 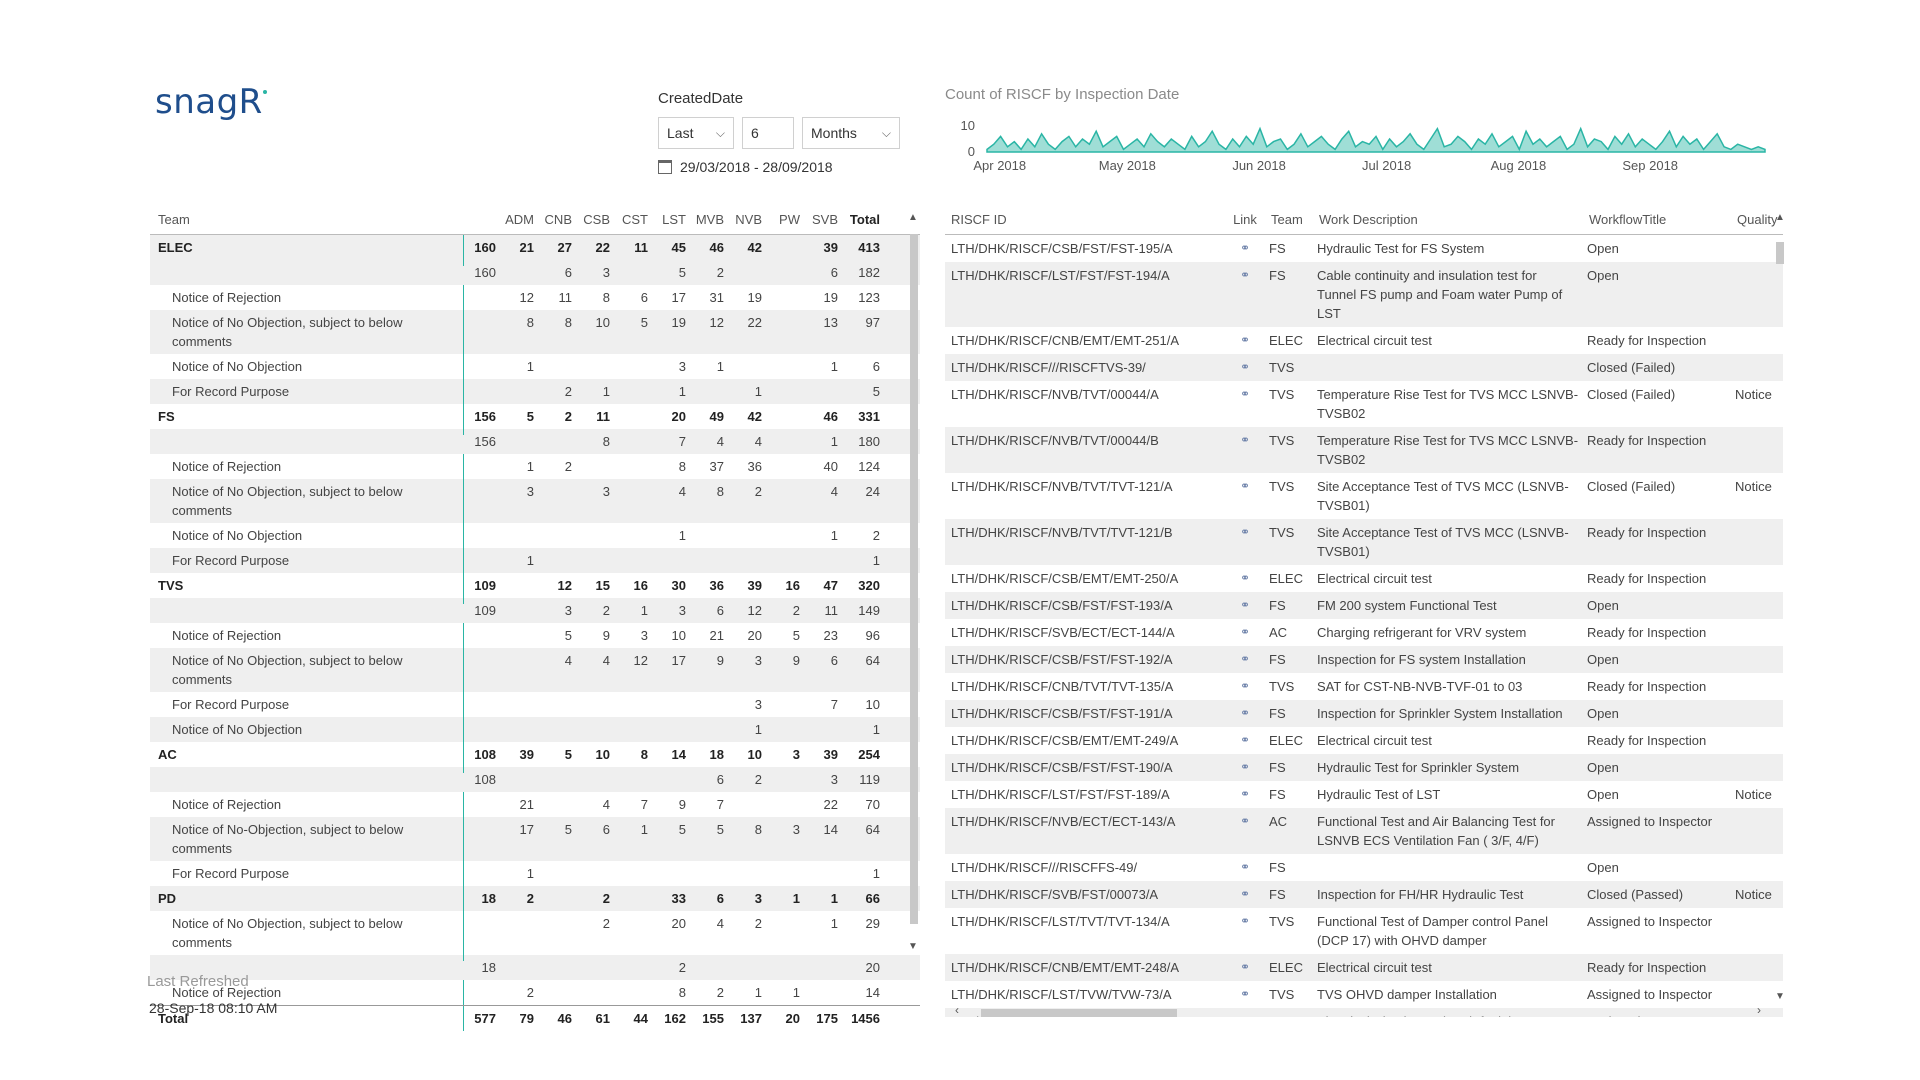 I want to click on col-header-nvb: NVB, so click(x=747, y=219).